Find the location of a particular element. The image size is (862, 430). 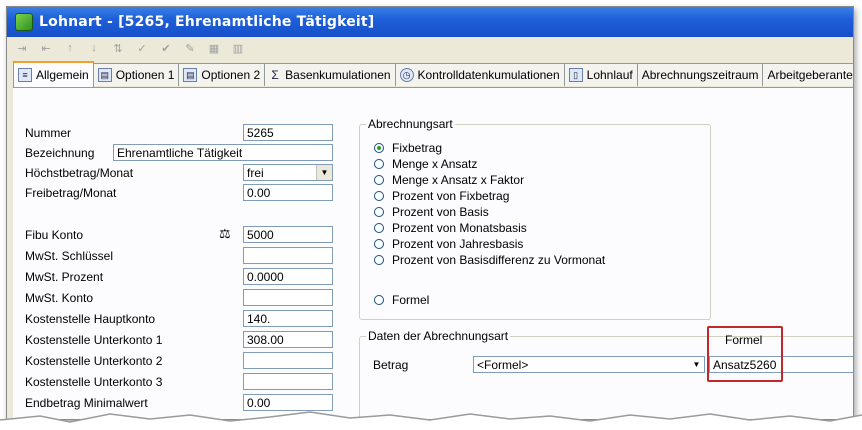

tab-basenkumulationen: Σ Basenkumulationen is located at coordinates (330, 74).